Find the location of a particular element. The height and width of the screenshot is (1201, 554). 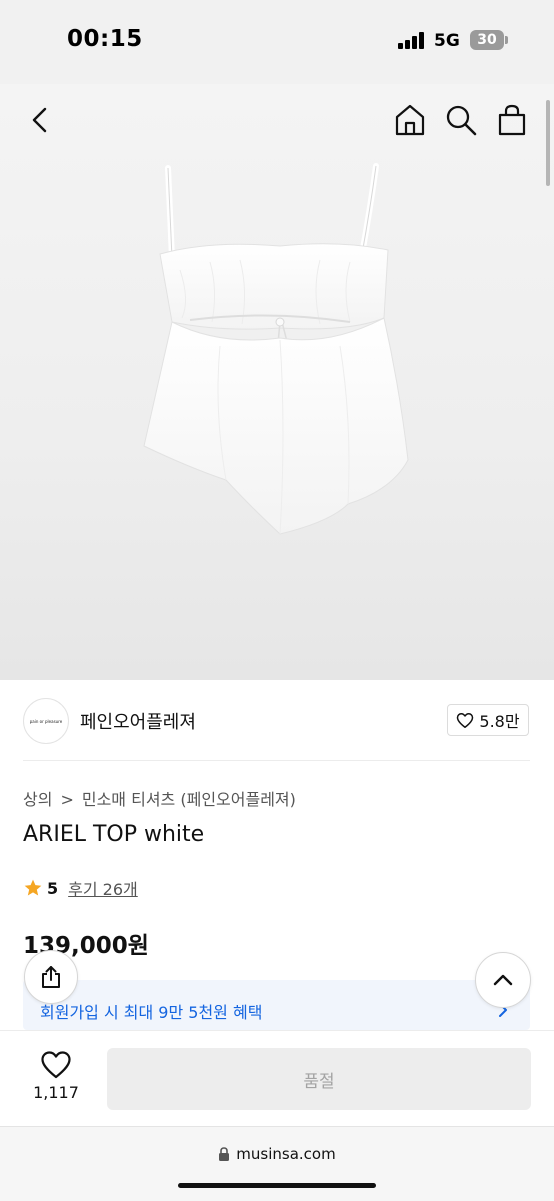

scroll-top-button is located at coordinates (503, 980).